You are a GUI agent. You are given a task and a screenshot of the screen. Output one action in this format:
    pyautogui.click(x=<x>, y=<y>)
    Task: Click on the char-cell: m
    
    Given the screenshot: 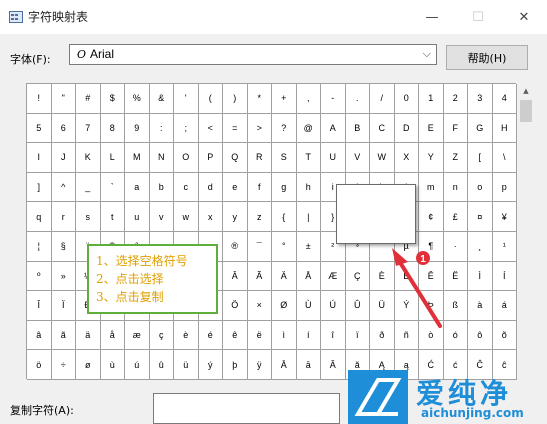 What is the action you would take?
    pyautogui.click(x=431, y=187)
    